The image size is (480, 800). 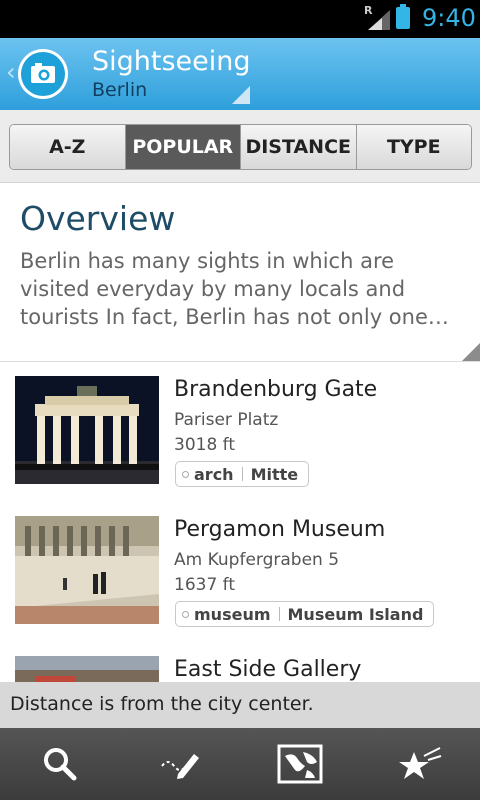 I want to click on back-chevron-icon: ‹, so click(x=11, y=72).